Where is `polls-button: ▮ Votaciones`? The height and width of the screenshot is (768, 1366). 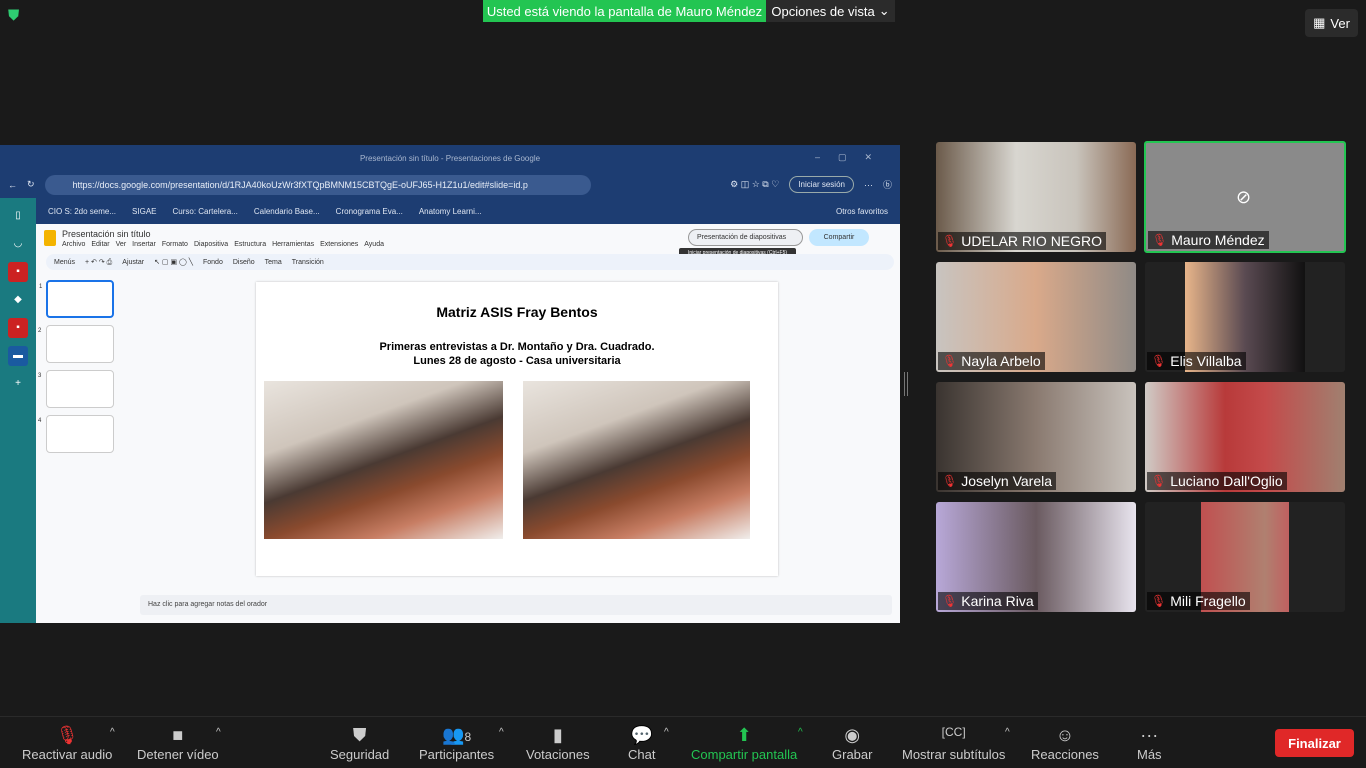 polls-button: ▮ Votaciones is located at coordinates (558, 743).